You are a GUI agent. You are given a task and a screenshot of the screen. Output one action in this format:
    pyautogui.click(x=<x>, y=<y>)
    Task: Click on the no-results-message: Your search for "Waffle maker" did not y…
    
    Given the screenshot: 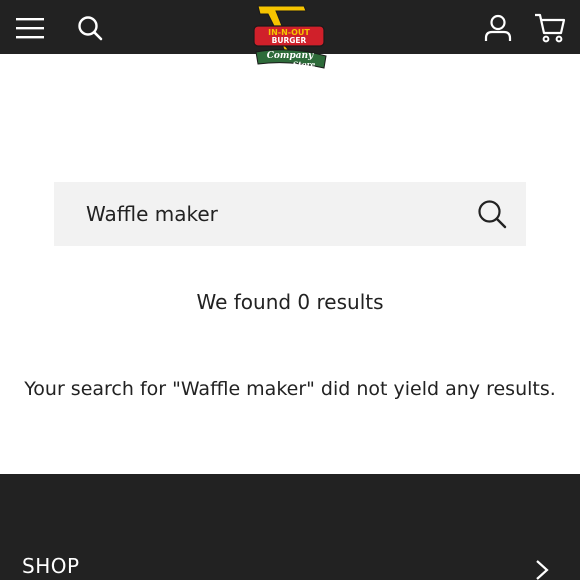 What is the action you would take?
    pyautogui.click(x=290, y=389)
    